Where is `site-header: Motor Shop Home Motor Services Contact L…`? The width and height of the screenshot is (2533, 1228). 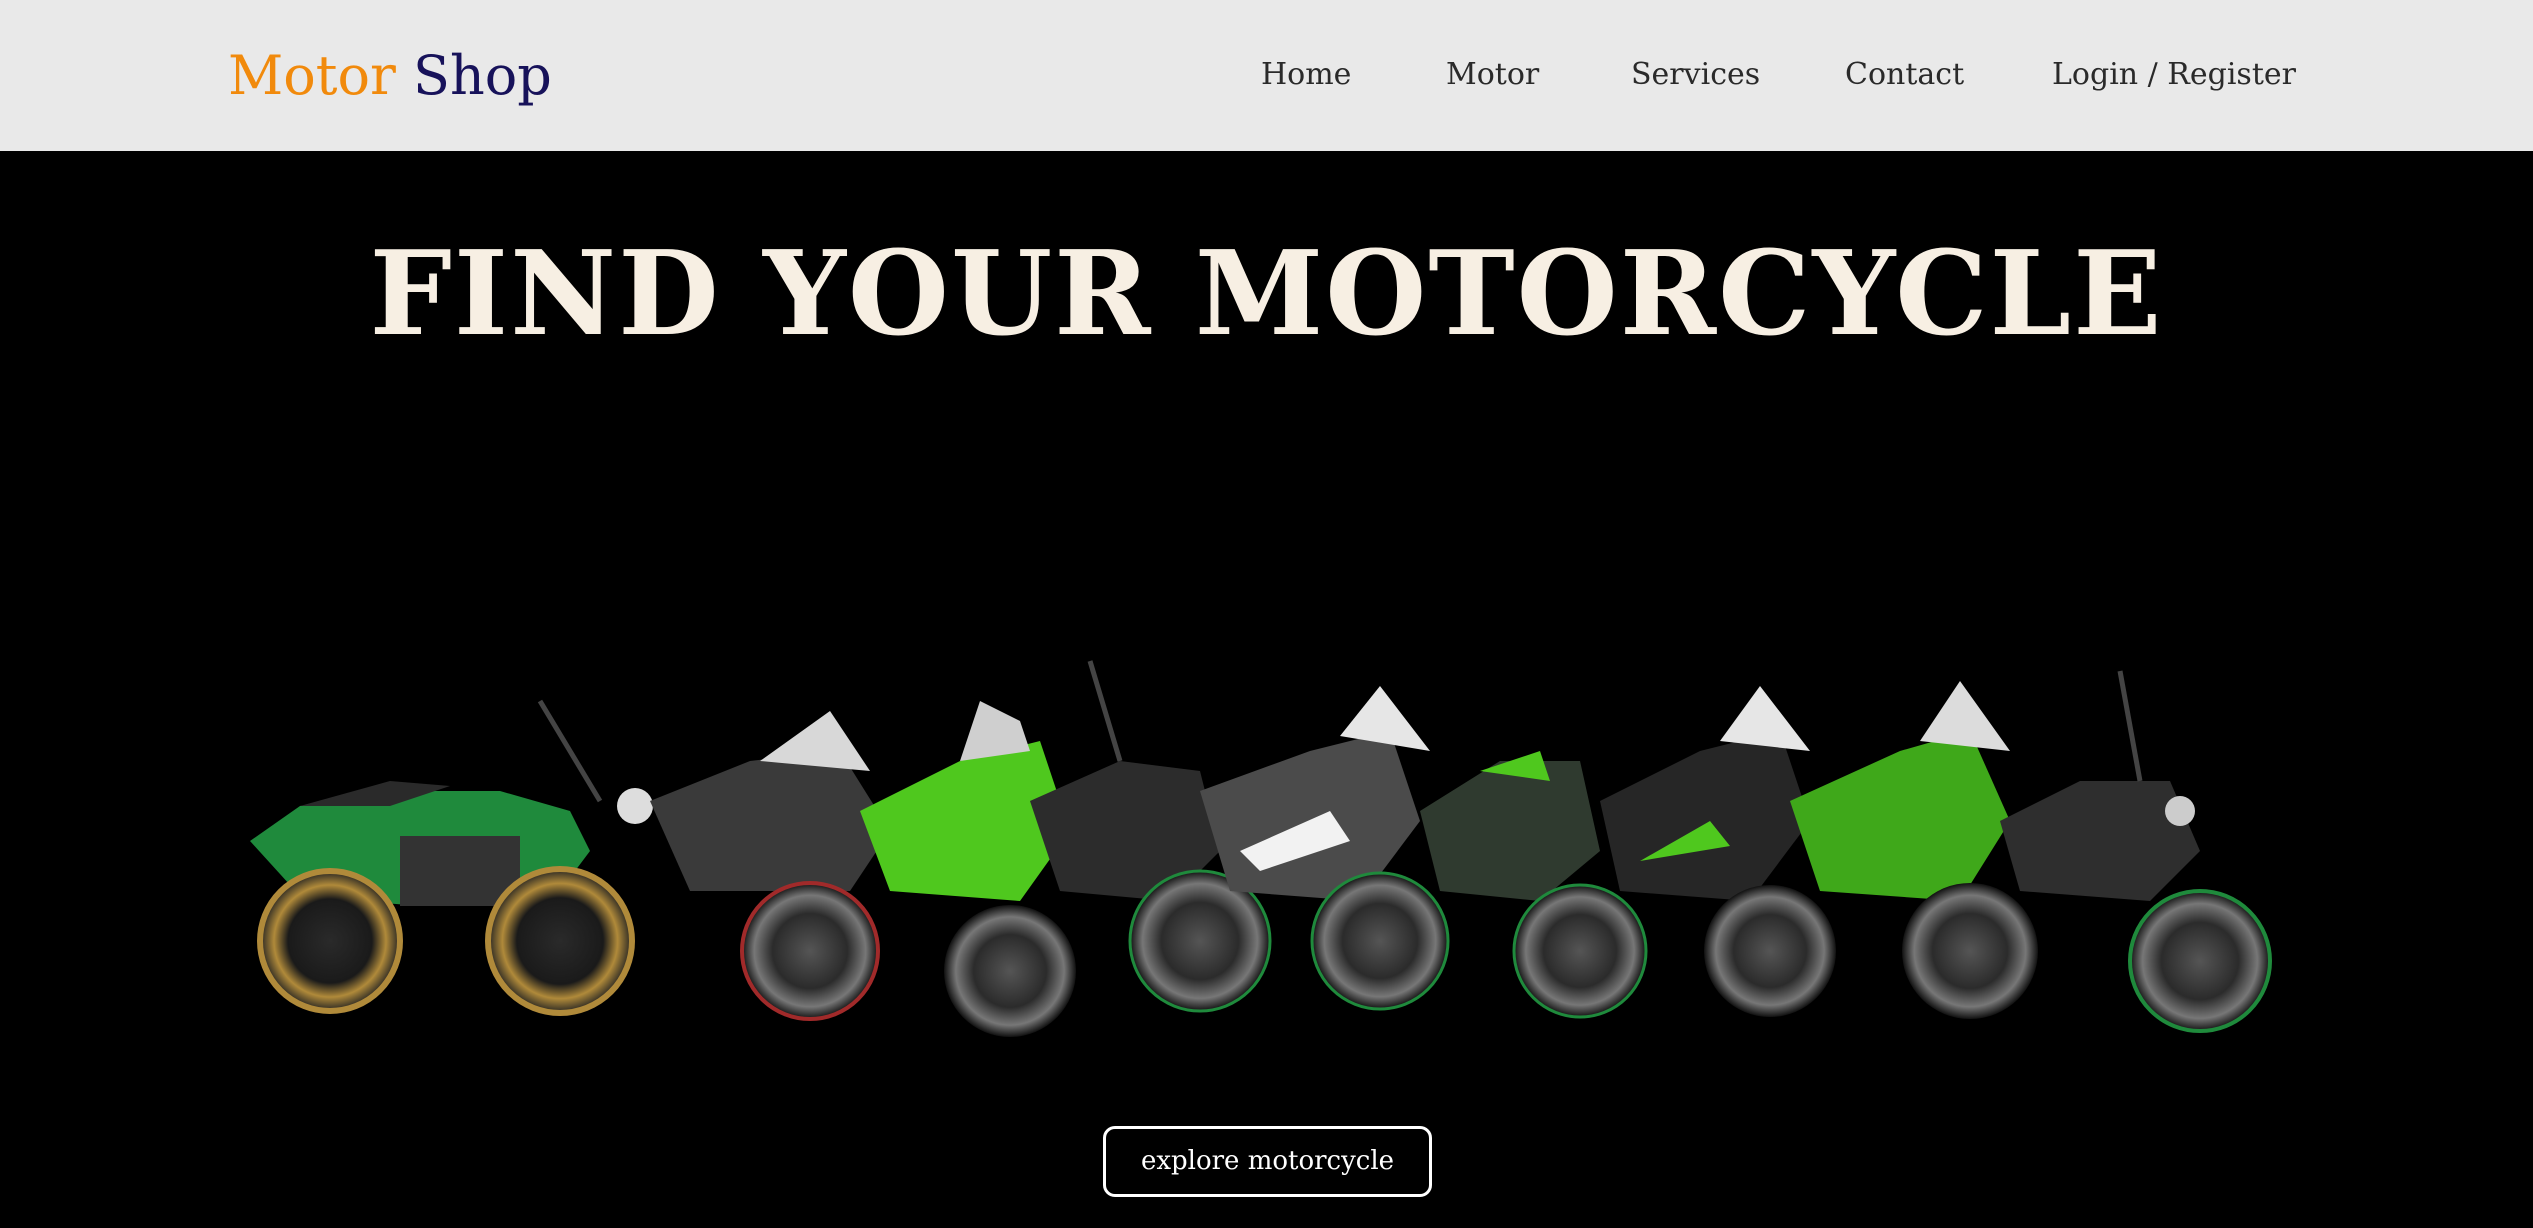 site-header: Motor Shop Home Motor Services Contact L… is located at coordinates (1266, 75).